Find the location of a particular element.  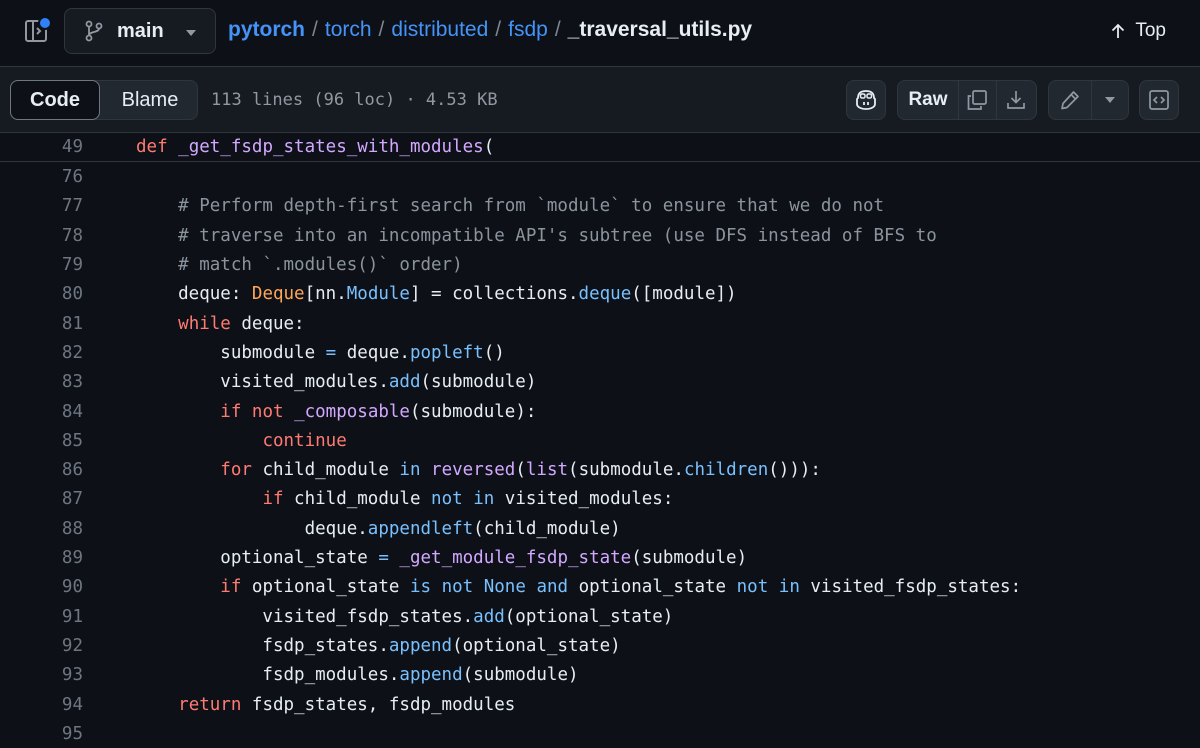

code-line: 95 is located at coordinates (600, 733).